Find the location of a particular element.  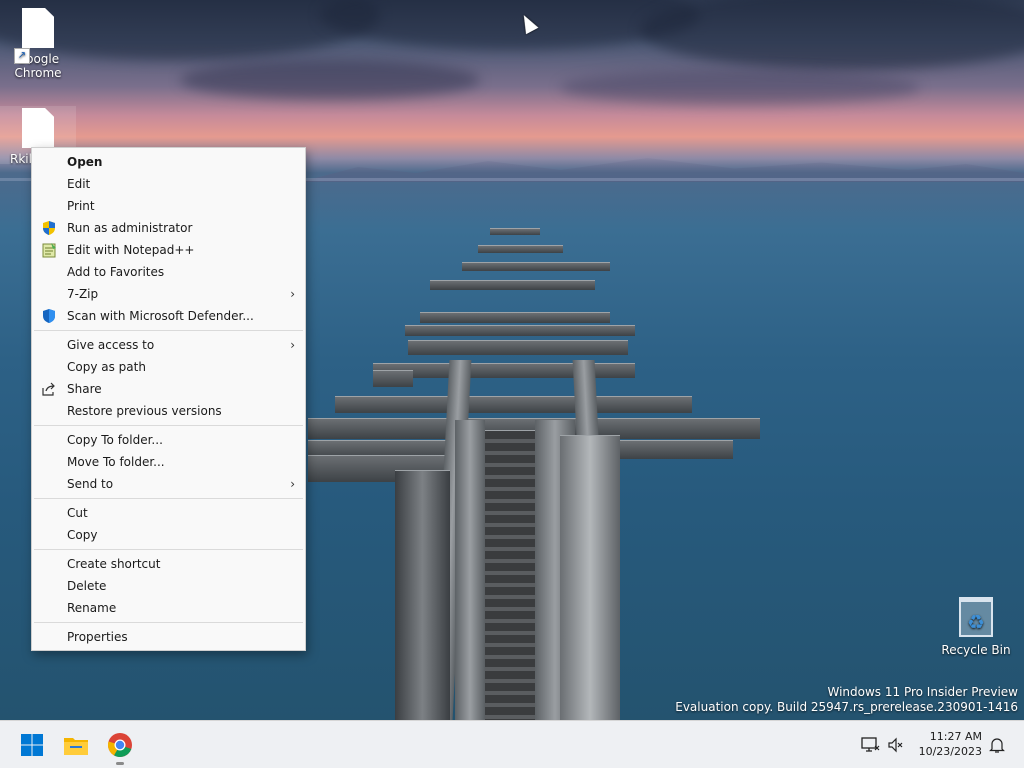

recycle-bin-icon: ♻ is located at coordinates (976, 617).